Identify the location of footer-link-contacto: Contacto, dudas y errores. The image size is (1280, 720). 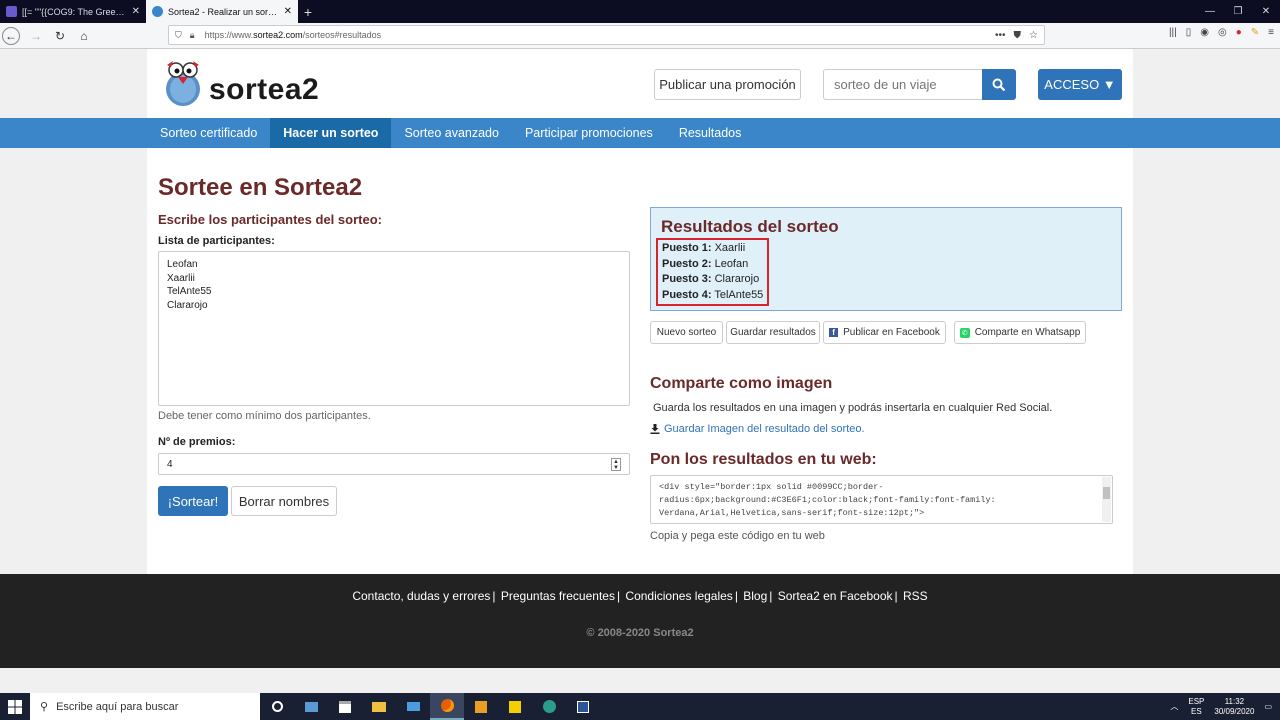
(421, 596).